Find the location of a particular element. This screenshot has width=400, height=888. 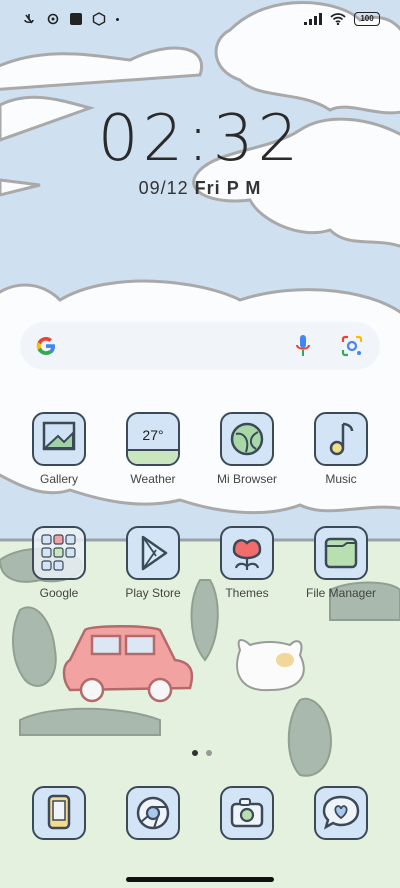

app-mi-browser: Mi Browser is located at coordinates (247, 449).